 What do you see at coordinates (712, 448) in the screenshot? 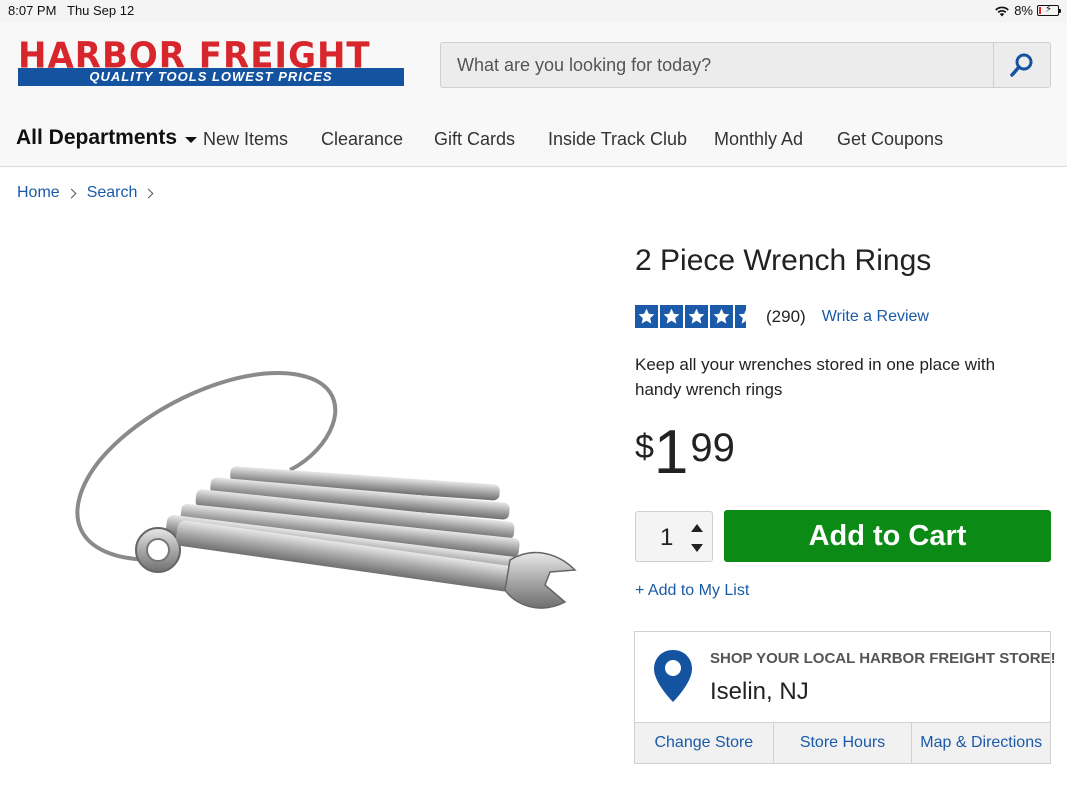
I see `price-cents: 99` at bounding box center [712, 448].